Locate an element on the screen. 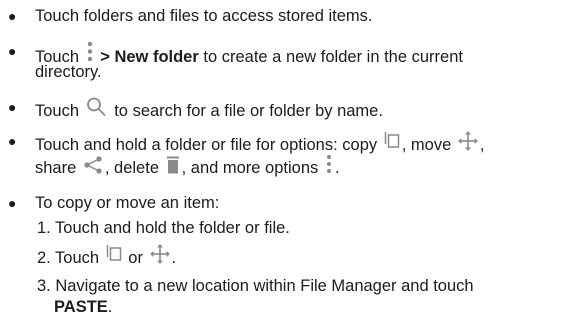 The width and height of the screenshot is (585, 321). step-text-mid: or is located at coordinates (135, 258).